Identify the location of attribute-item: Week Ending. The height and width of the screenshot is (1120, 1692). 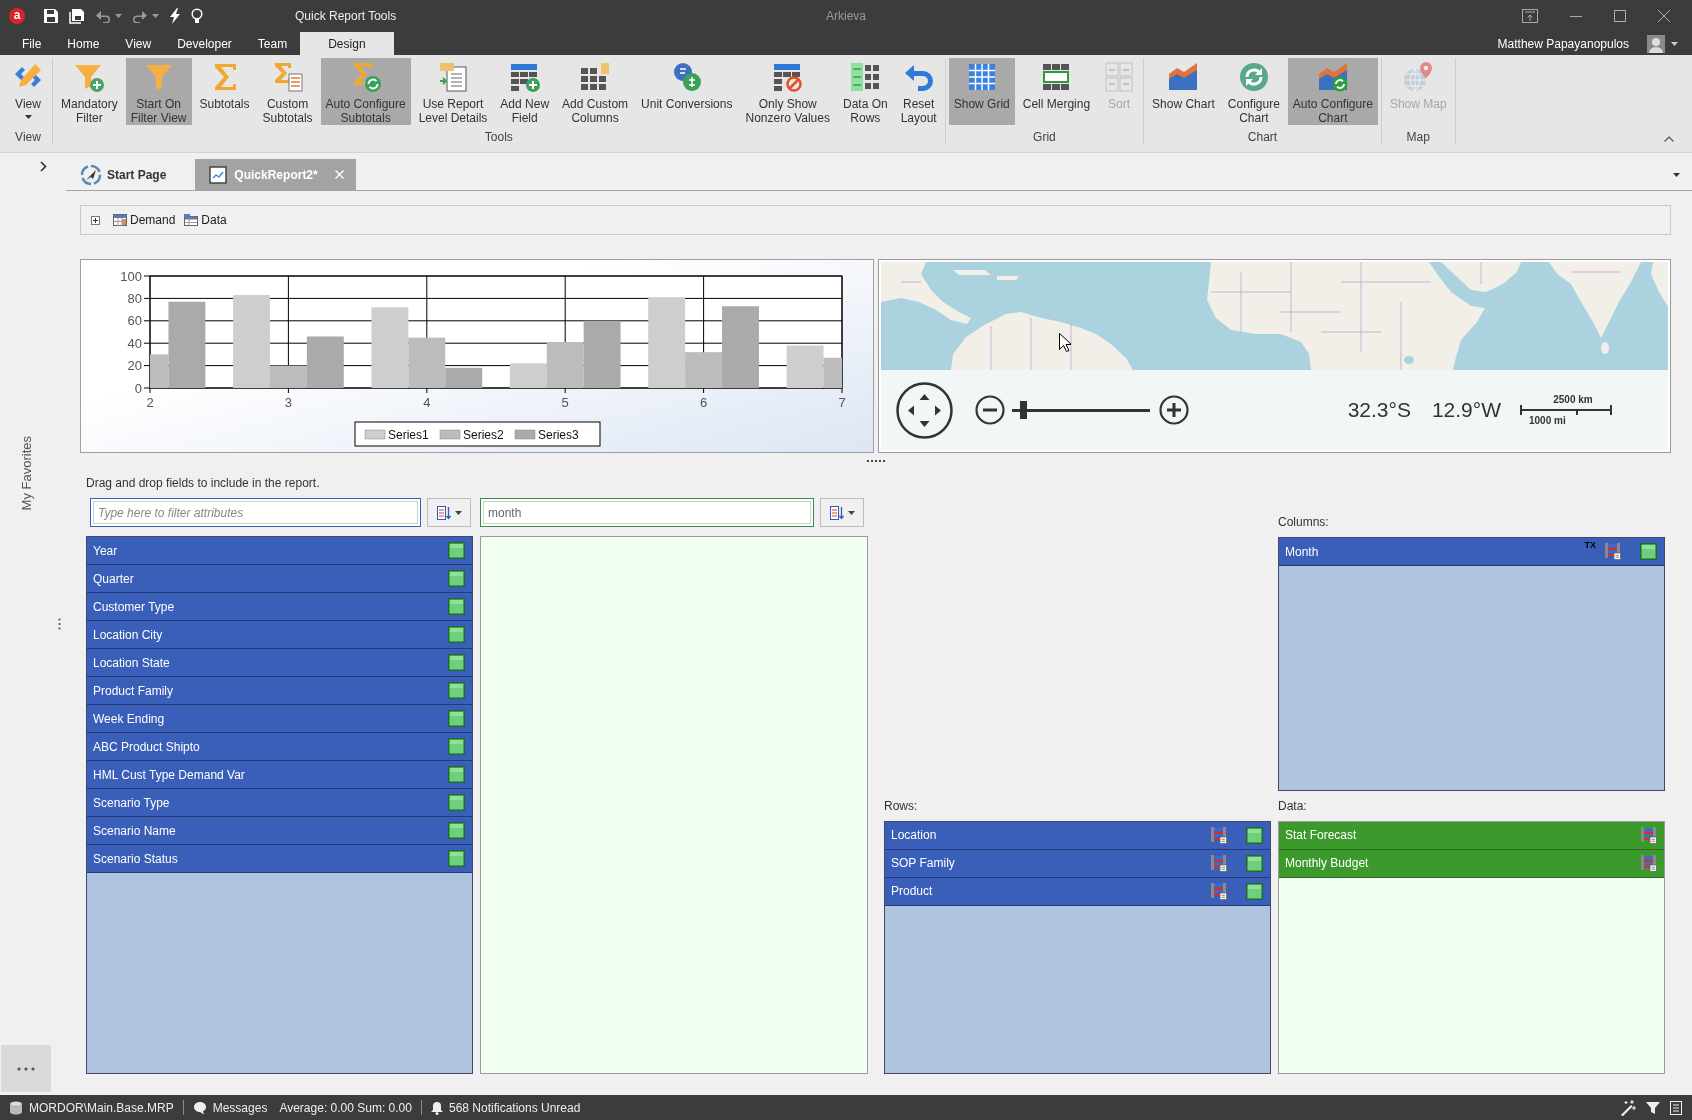
(279, 719).